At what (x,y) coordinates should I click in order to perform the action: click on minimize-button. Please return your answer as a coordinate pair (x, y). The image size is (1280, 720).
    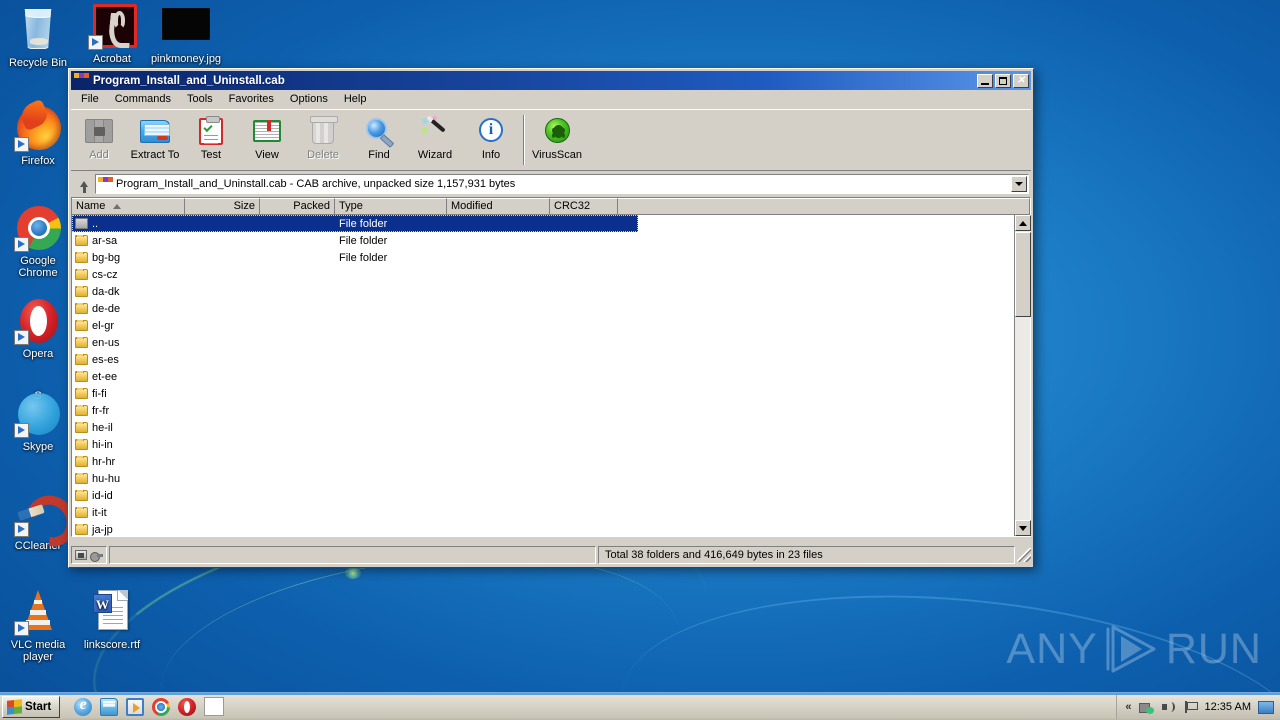
    Looking at the image, I should click on (985, 80).